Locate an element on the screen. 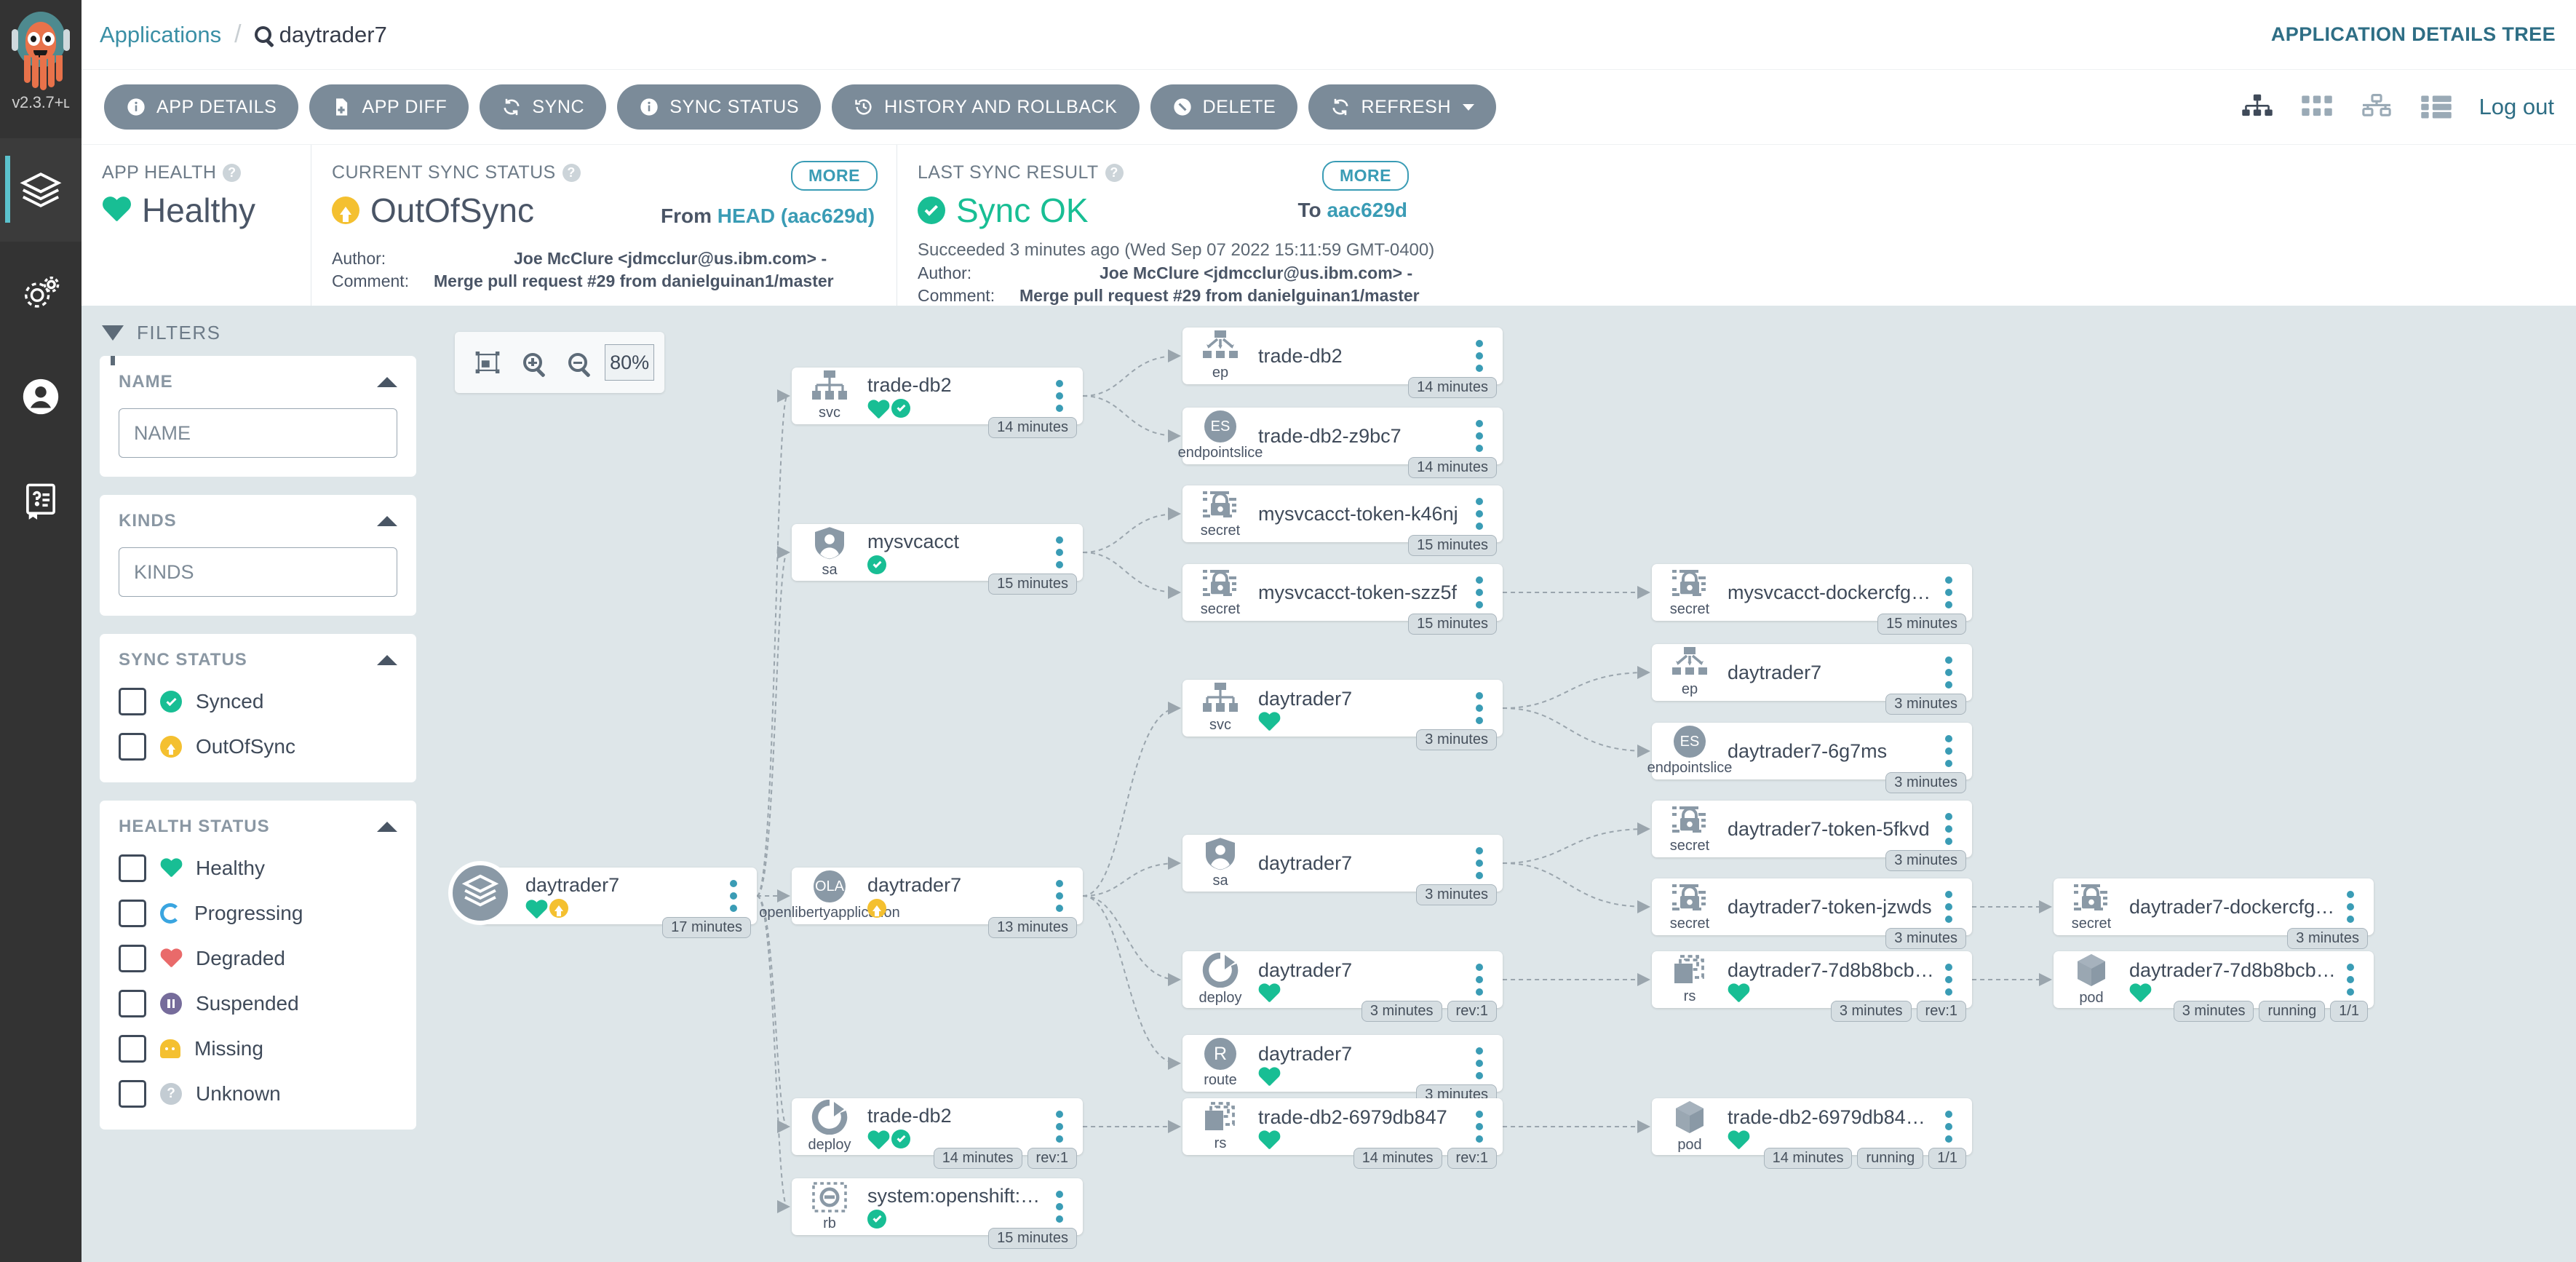 This screenshot has width=2576, height=1262. healthy-checkbox is located at coordinates (132, 868).